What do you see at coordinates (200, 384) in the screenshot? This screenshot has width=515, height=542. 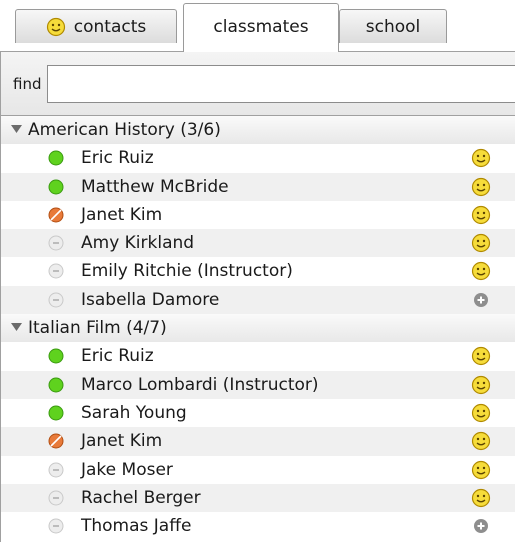 I see `contact-name: Marco Lombardi (Instructor)` at bounding box center [200, 384].